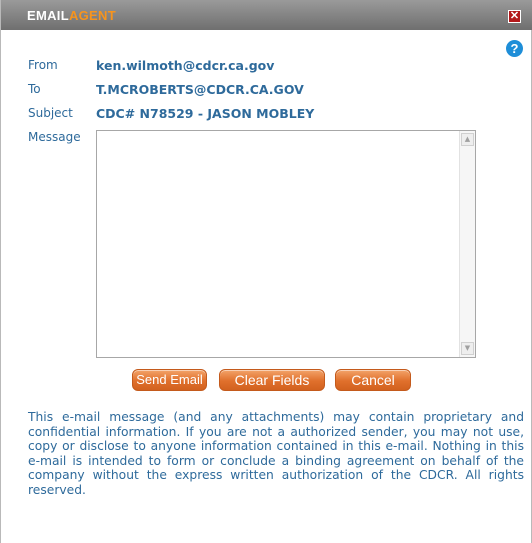  Describe the element at coordinates (266, 15) in the screenshot. I see `title-bar: EMAILAGENT ✕` at that location.